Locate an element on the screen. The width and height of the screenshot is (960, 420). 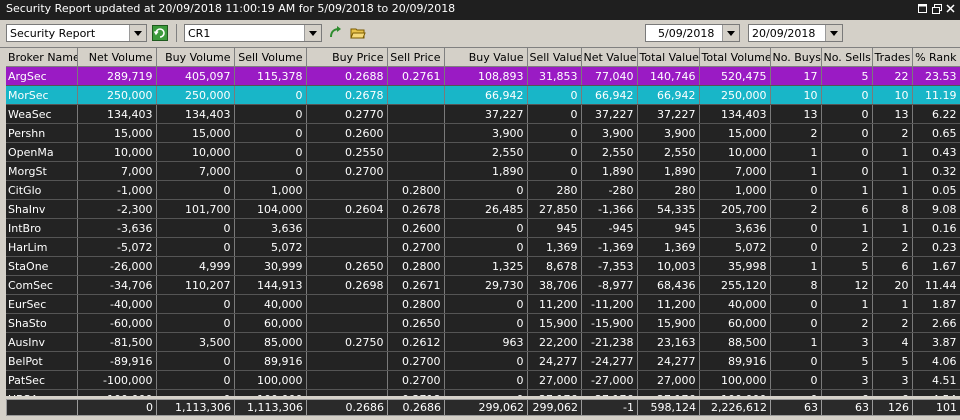
table-cell: 0.2550 is located at coordinates (347, 152).